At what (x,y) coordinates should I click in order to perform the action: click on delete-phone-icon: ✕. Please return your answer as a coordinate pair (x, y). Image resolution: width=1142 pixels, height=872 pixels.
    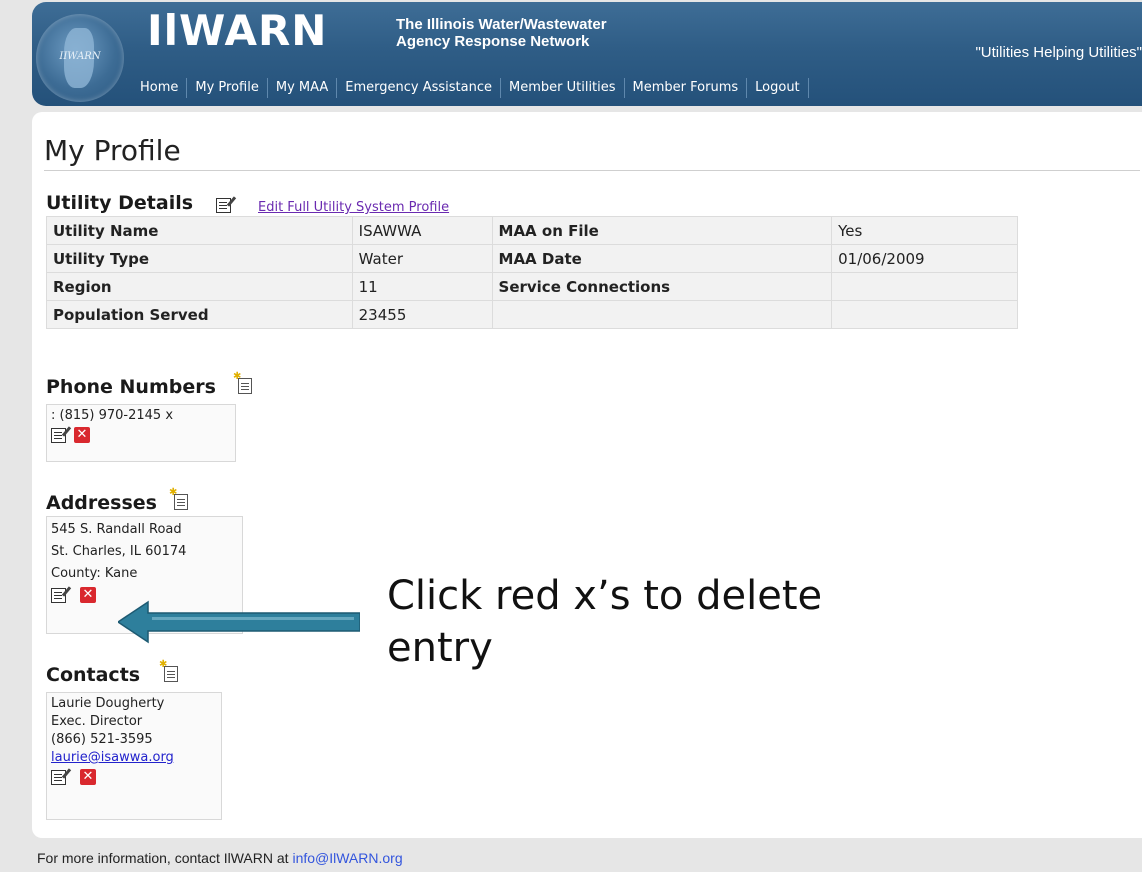
    Looking at the image, I should click on (82, 435).